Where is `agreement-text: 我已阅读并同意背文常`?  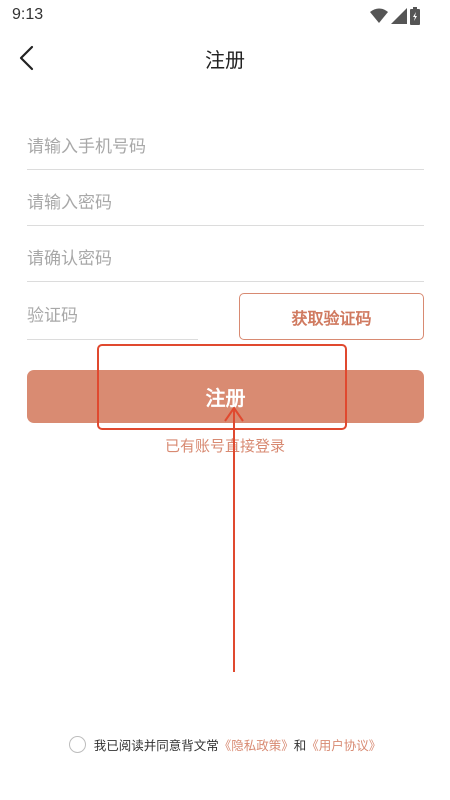 agreement-text: 我已阅读并同意背文常 is located at coordinates (156, 745).